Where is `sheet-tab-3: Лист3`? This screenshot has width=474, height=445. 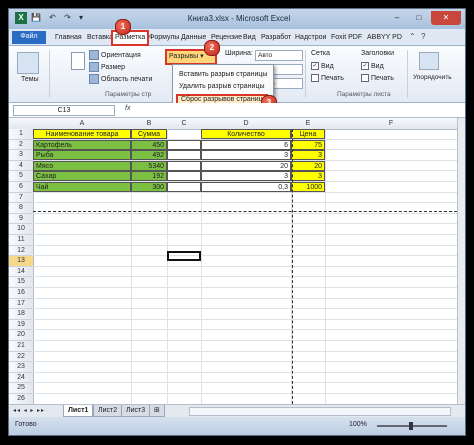 sheet-tab-3: Лист3 is located at coordinates (136, 411).